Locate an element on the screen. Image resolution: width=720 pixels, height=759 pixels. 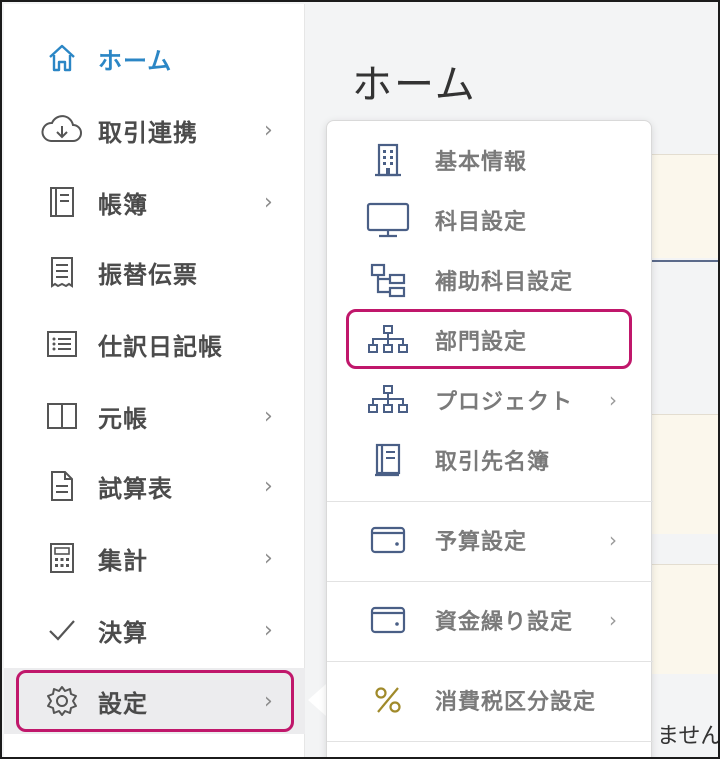
menu-pointer is located at coordinates (317, 700).